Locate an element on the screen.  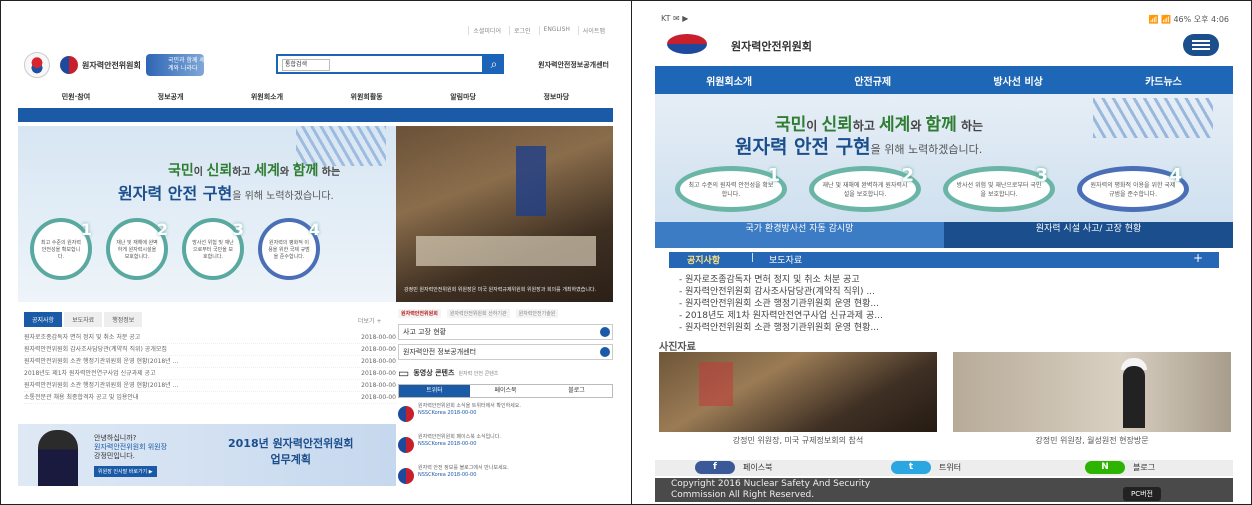
util-link-sitemap: 사이트맵 is located at coordinates (591, 30).